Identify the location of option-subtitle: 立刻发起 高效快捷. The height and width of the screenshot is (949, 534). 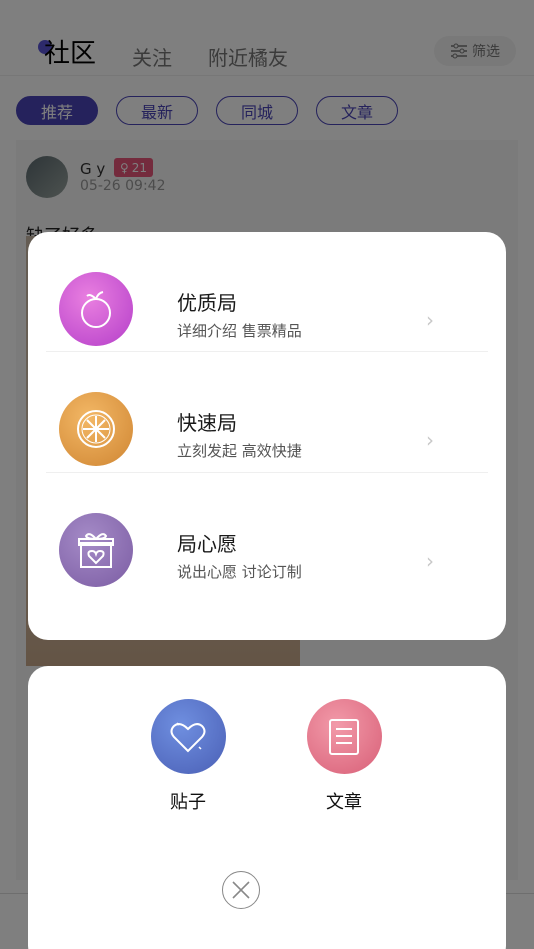
(239, 451).